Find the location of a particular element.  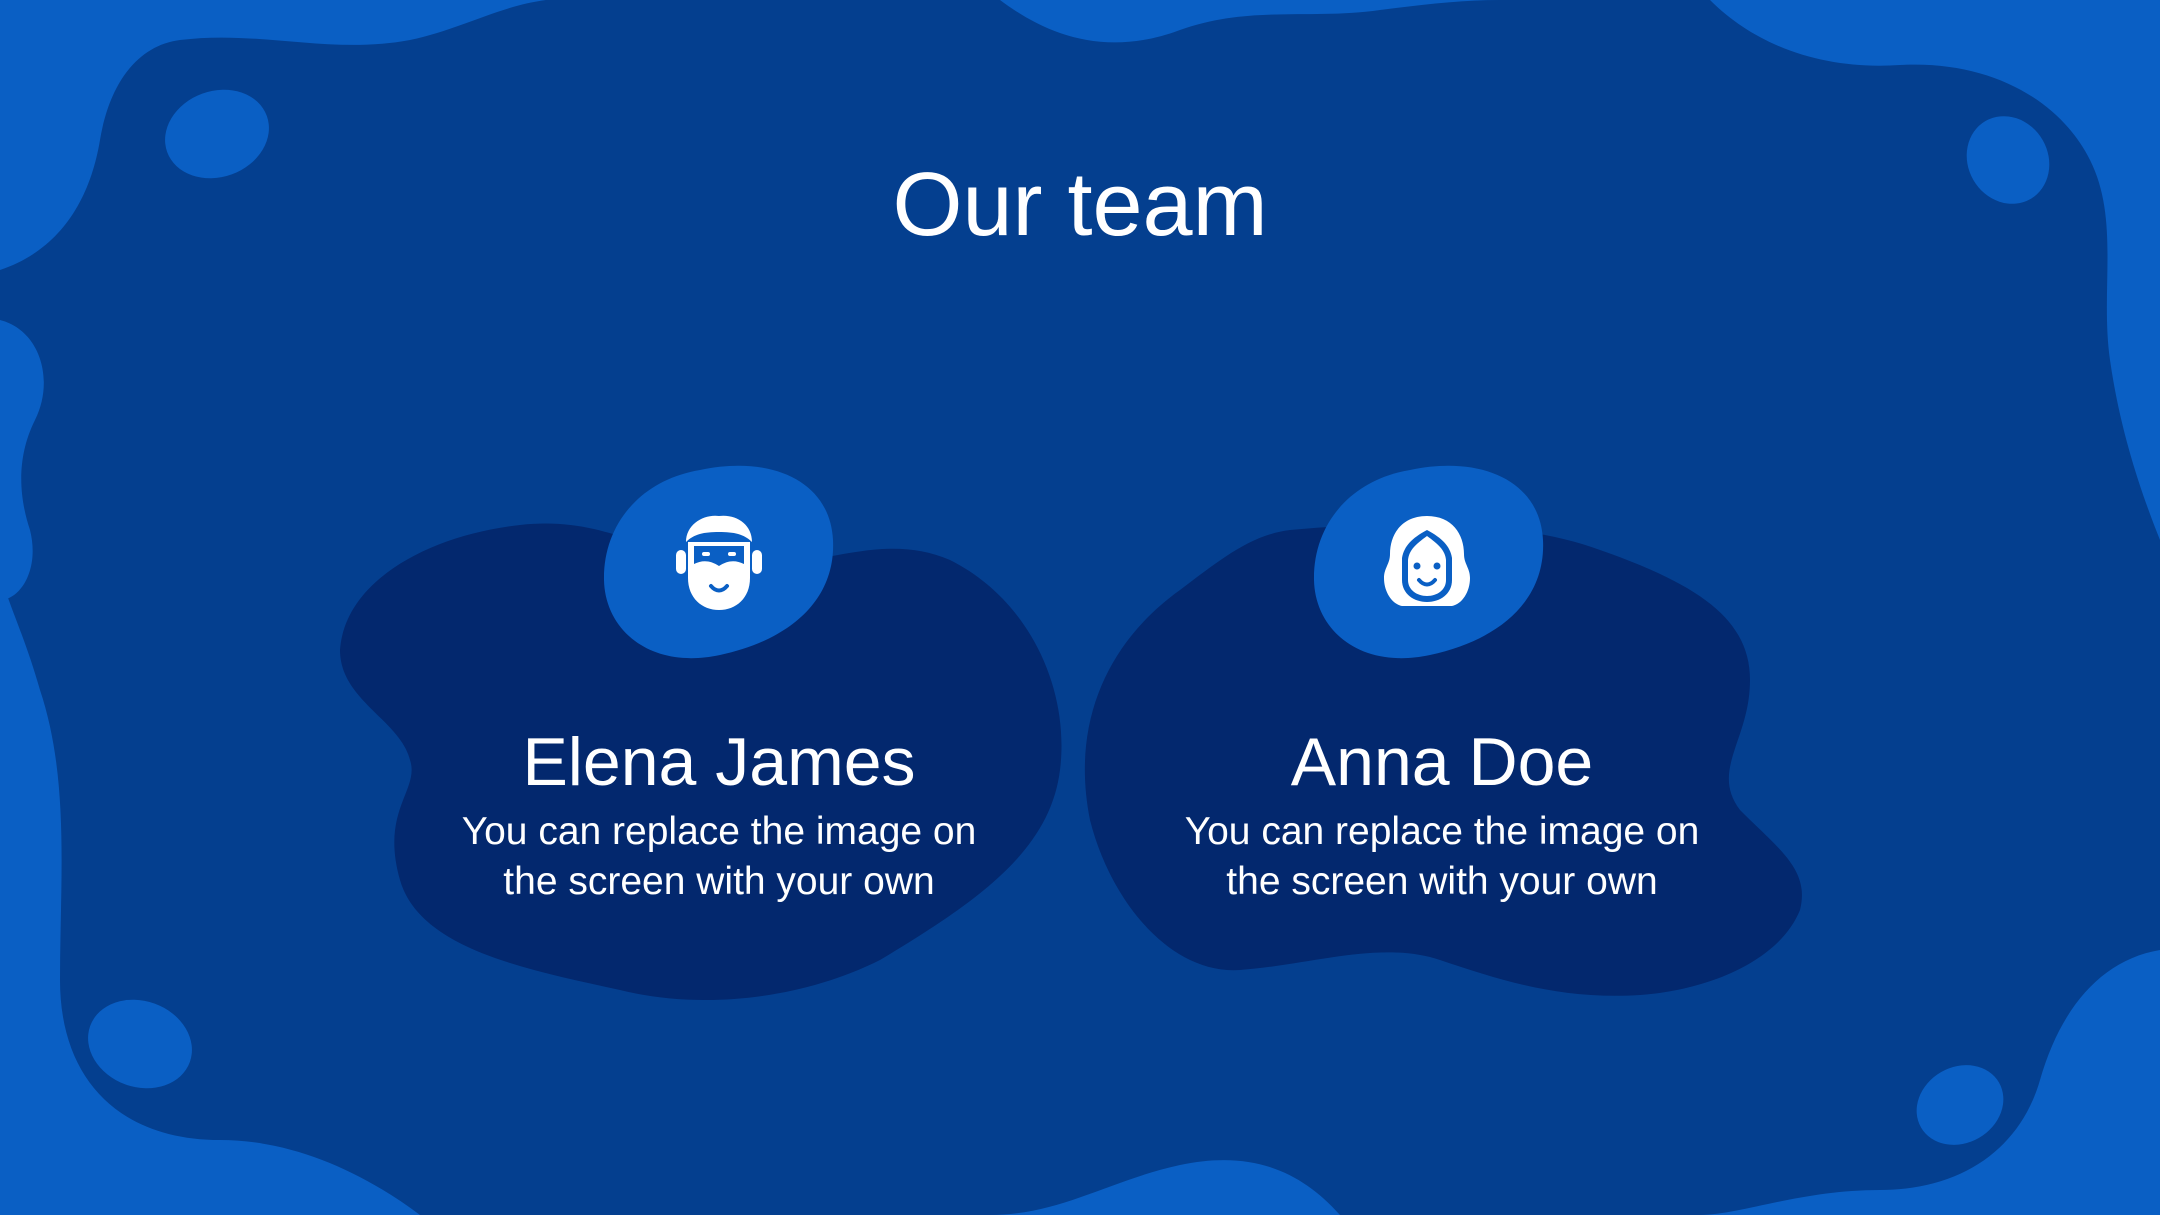

member-name-1: Elena James is located at coordinates (719, 762).